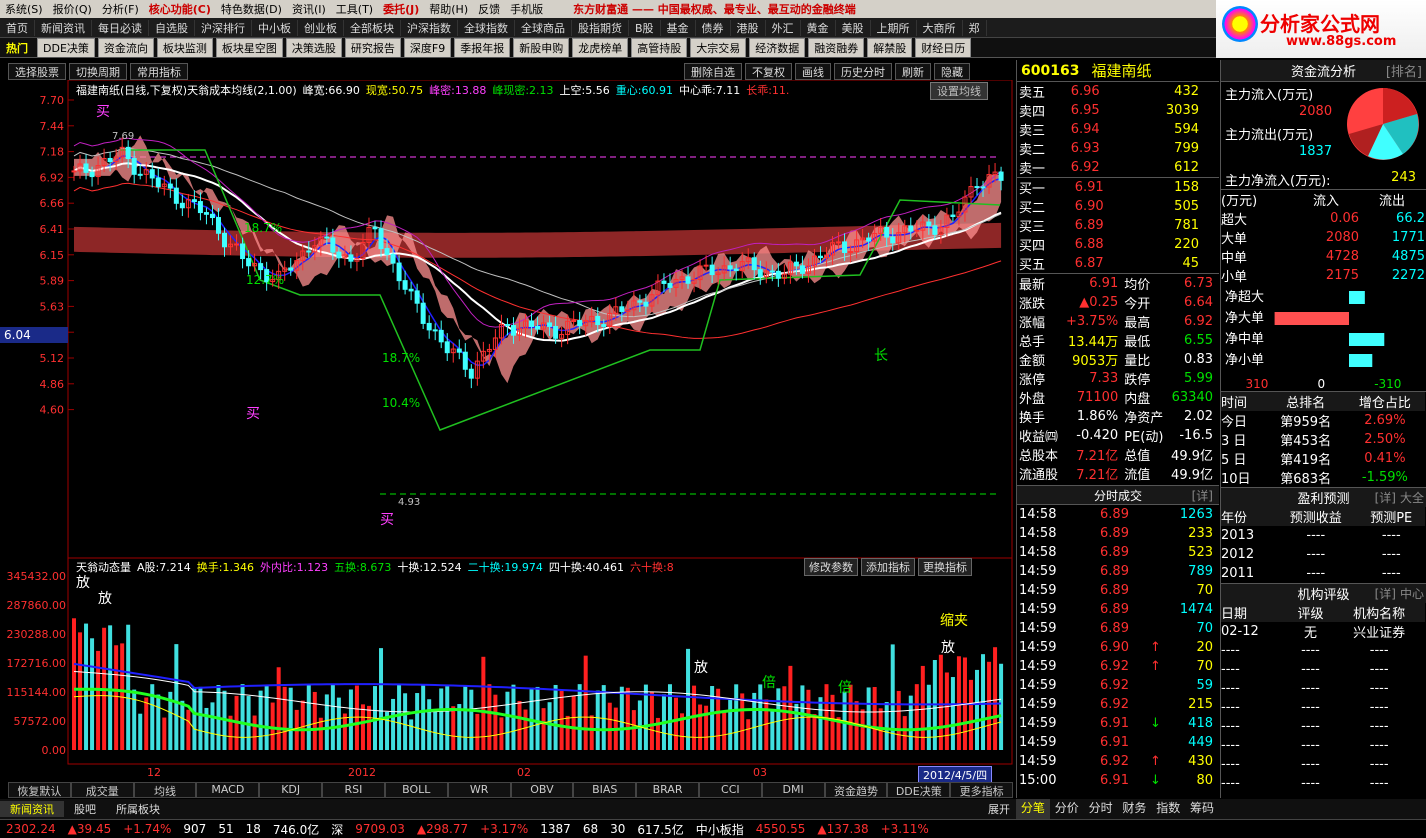 Image resolution: width=1426 pixels, height=838 pixels. What do you see at coordinates (856, 790) in the screenshot?
I see `indicator-tab: 资金趋势` at bounding box center [856, 790].